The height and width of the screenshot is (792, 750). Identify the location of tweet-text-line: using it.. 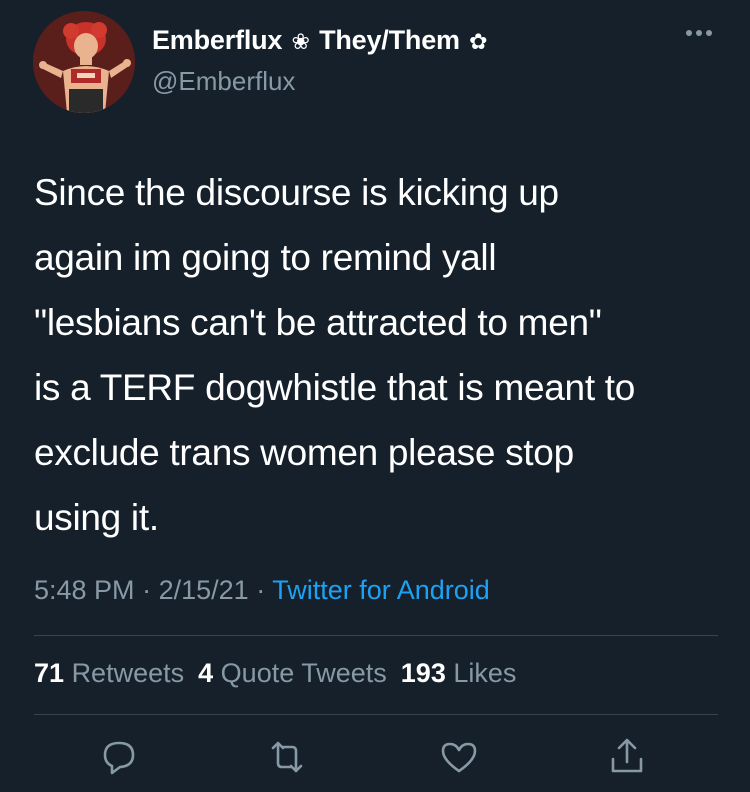
(96, 517).